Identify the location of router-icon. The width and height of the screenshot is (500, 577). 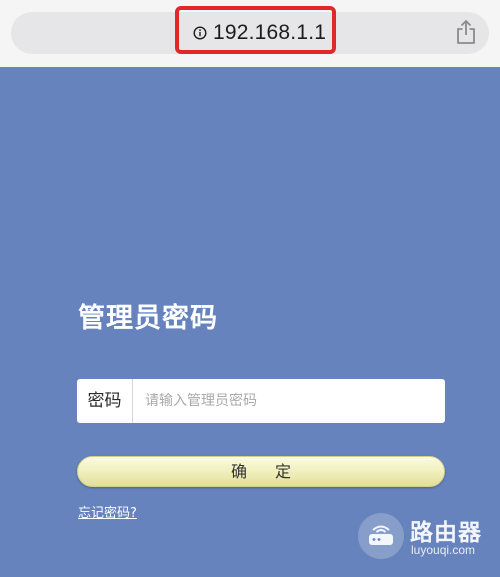
(381, 536).